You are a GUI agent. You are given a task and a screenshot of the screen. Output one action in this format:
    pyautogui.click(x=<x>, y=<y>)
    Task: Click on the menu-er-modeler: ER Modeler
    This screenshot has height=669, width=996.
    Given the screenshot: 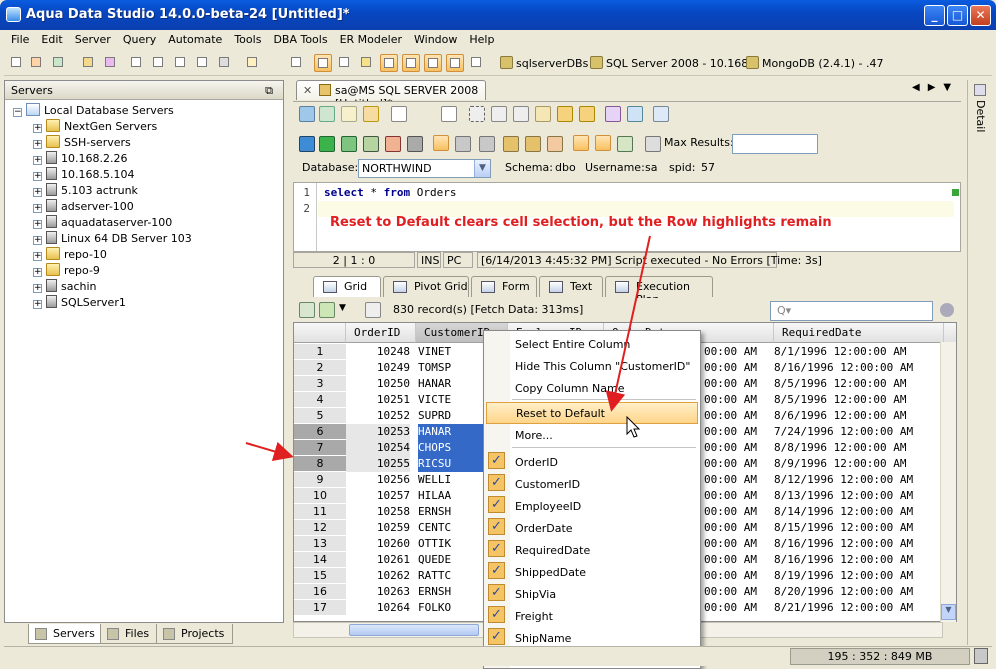 What is the action you would take?
    pyautogui.click(x=370, y=38)
    